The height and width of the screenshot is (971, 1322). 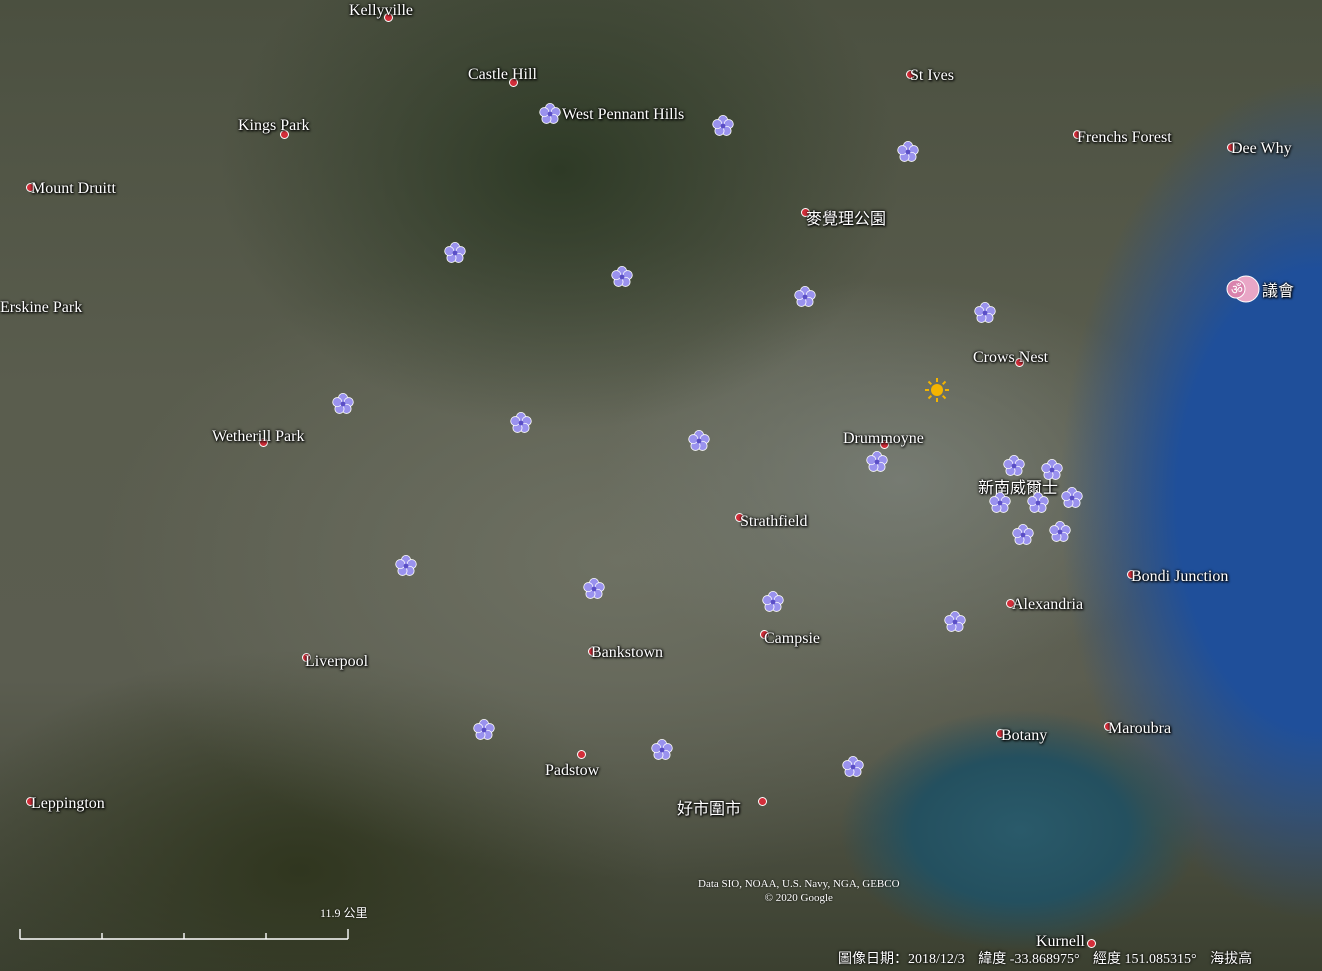 What do you see at coordinates (274, 125) in the screenshot?
I see `place-label: Kings Park` at bounding box center [274, 125].